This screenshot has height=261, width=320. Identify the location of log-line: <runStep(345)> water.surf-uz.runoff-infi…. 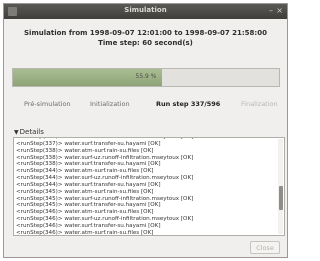
(105, 198).